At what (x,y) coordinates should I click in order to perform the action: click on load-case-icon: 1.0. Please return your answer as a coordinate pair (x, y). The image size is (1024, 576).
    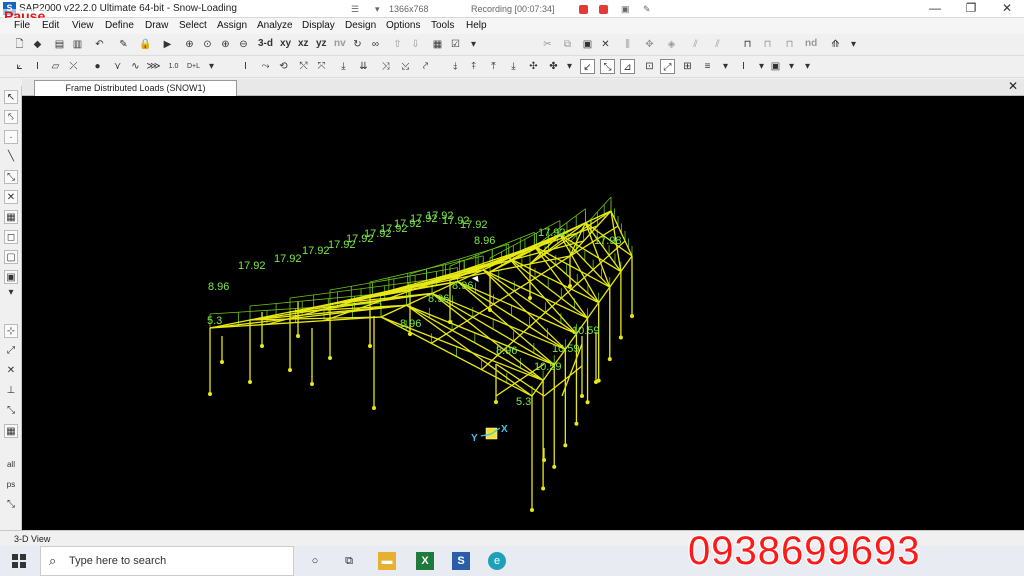
    Looking at the image, I should click on (173, 66).